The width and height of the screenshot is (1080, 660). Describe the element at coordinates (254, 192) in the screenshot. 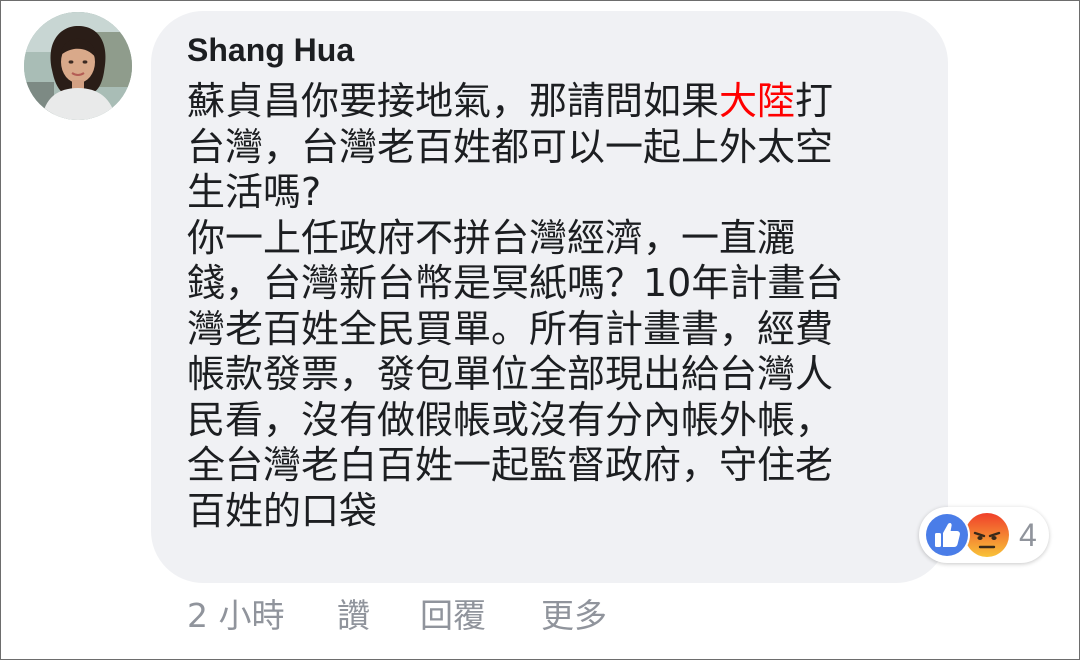

I see `comment-line: 生活嗎?` at that location.